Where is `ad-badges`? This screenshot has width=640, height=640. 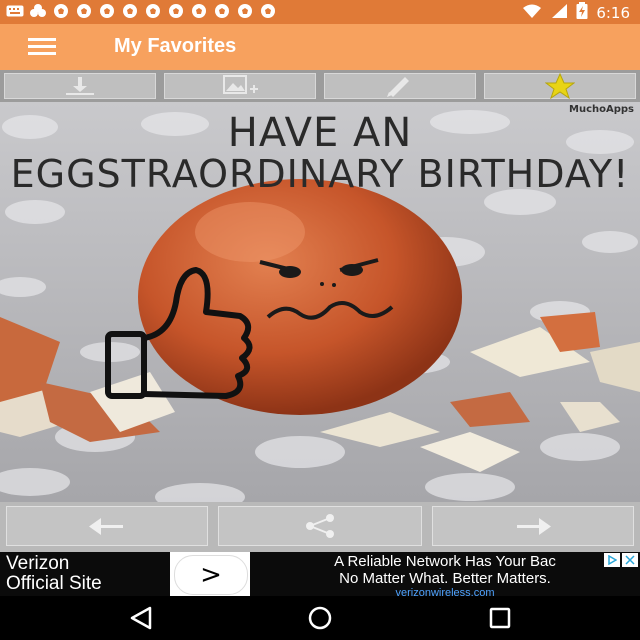 ad-badges is located at coordinates (621, 560).